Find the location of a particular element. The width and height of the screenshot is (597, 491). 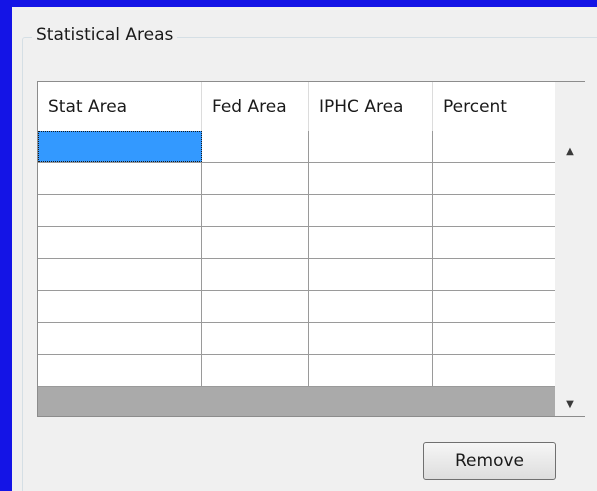

column-header-iphc-area: IPHC Area is located at coordinates (371, 106).